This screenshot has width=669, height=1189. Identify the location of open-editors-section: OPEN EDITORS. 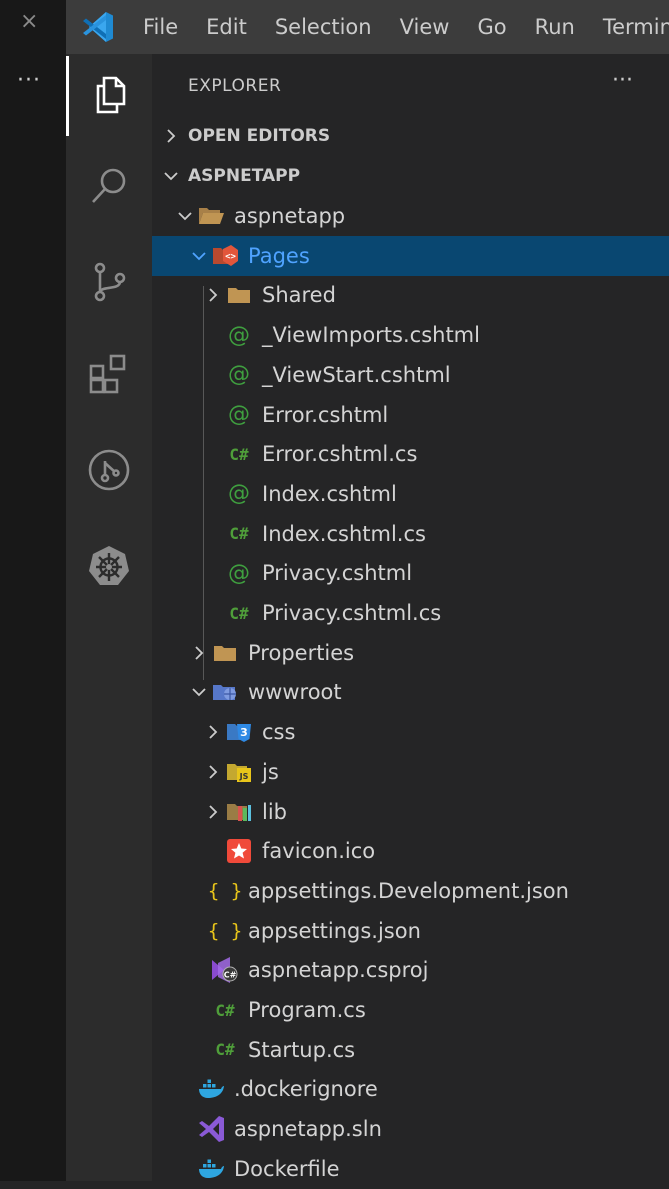
(410, 136).